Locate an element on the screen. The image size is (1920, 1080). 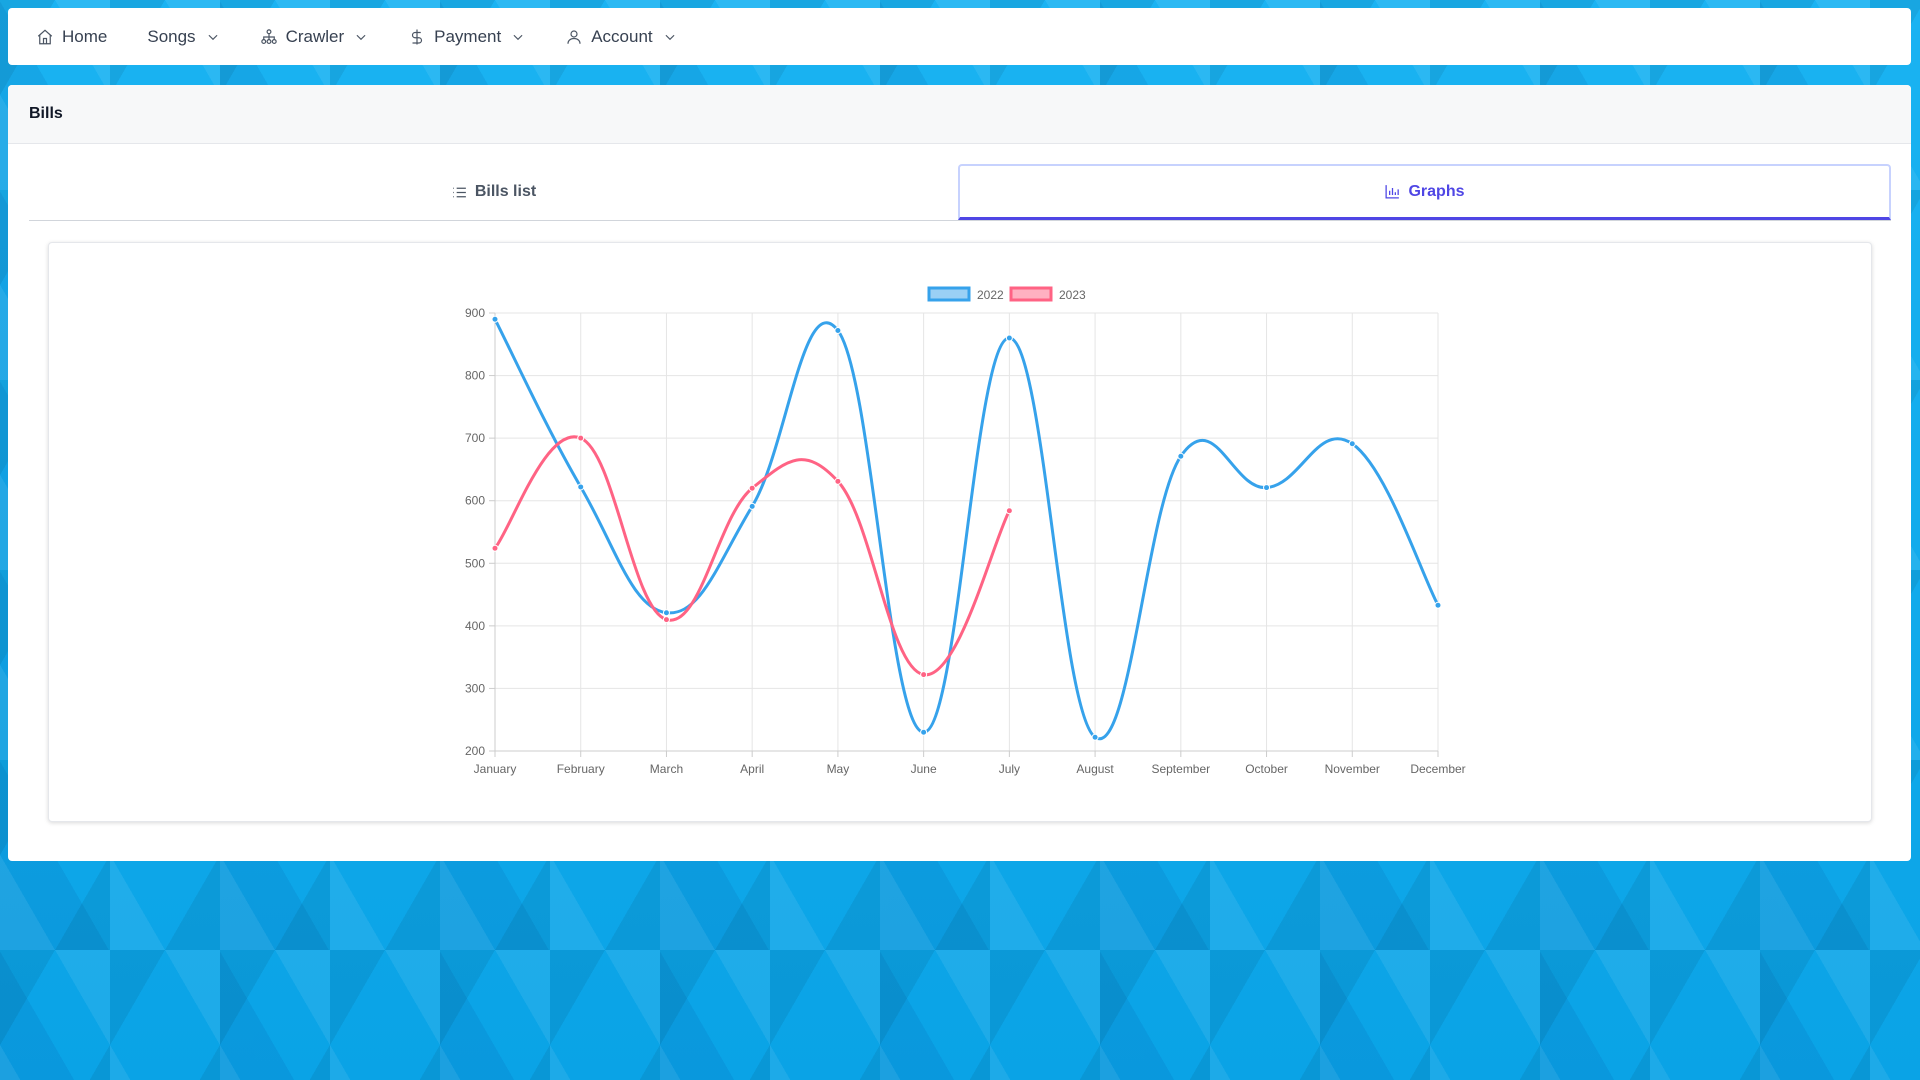
user-icon is located at coordinates (574, 36).